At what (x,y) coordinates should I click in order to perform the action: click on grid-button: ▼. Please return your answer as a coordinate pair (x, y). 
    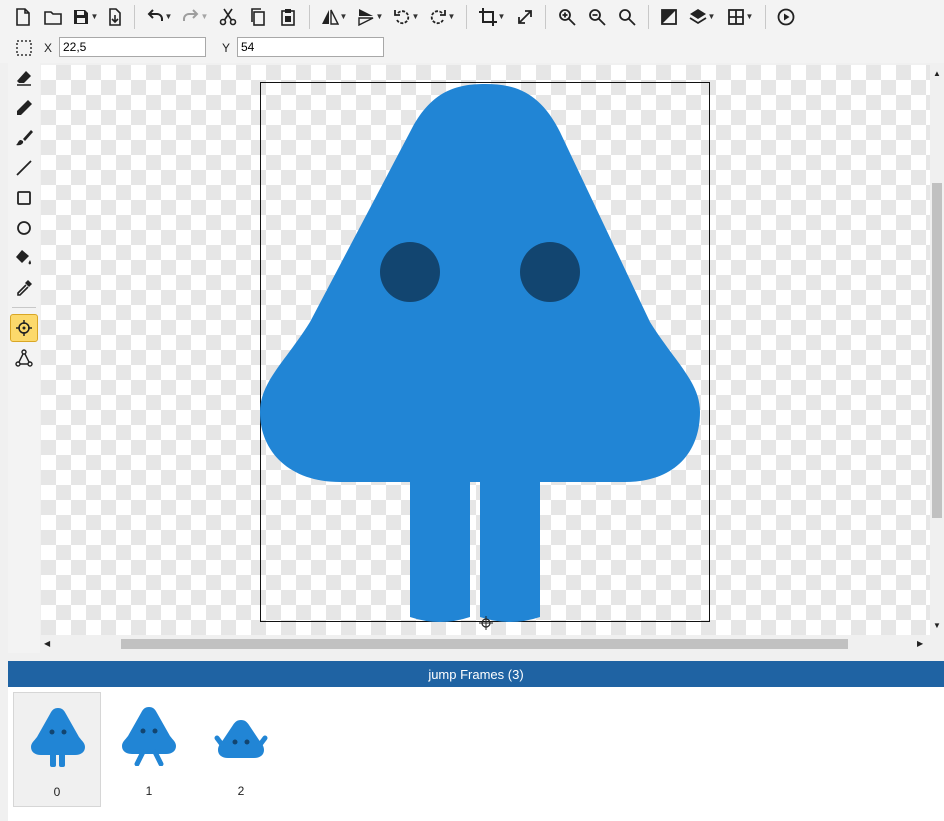
    Looking at the image, I should click on (740, 16).